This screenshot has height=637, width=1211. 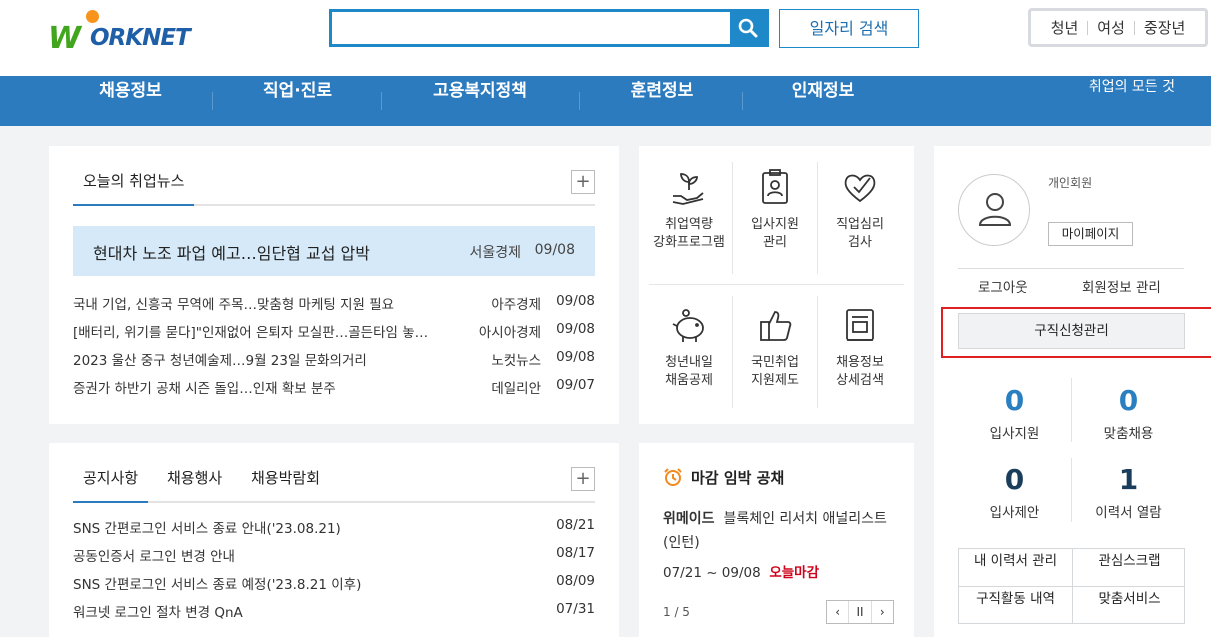 I want to click on id-card-icon, so click(x=775, y=186).